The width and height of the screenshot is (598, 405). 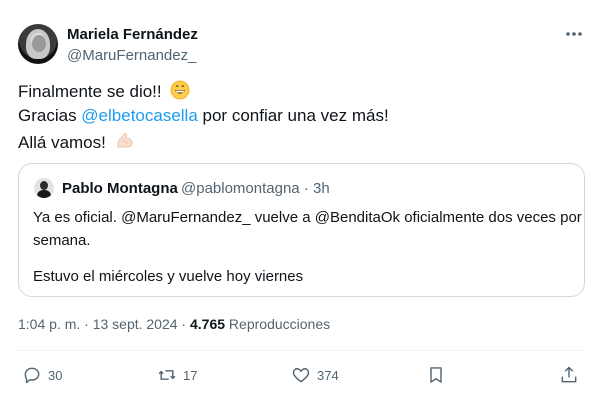 What do you see at coordinates (55, 375) in the screenshot?
I see `reply-count: 30` at bounding box center [55, 375].